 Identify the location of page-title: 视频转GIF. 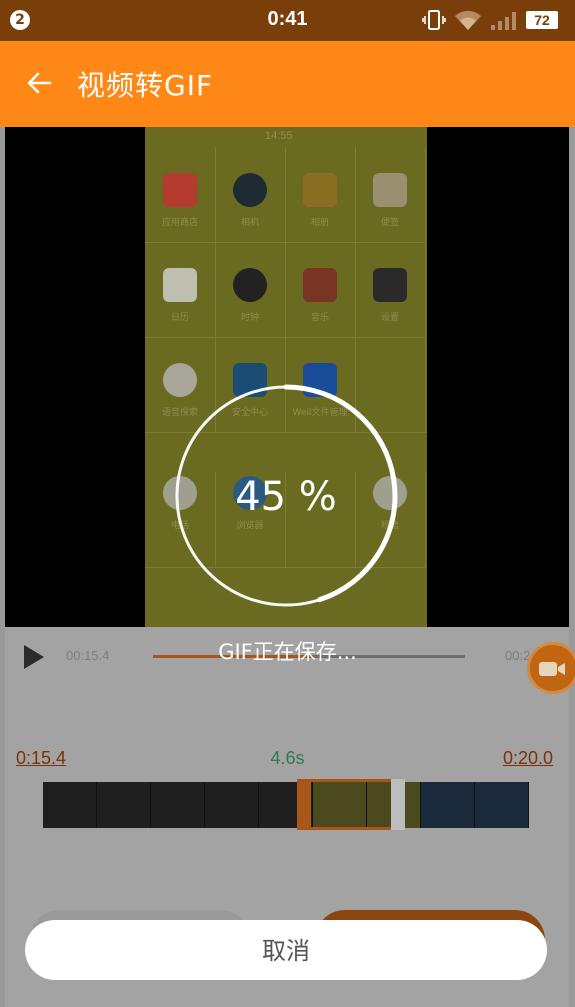
(145, 85).